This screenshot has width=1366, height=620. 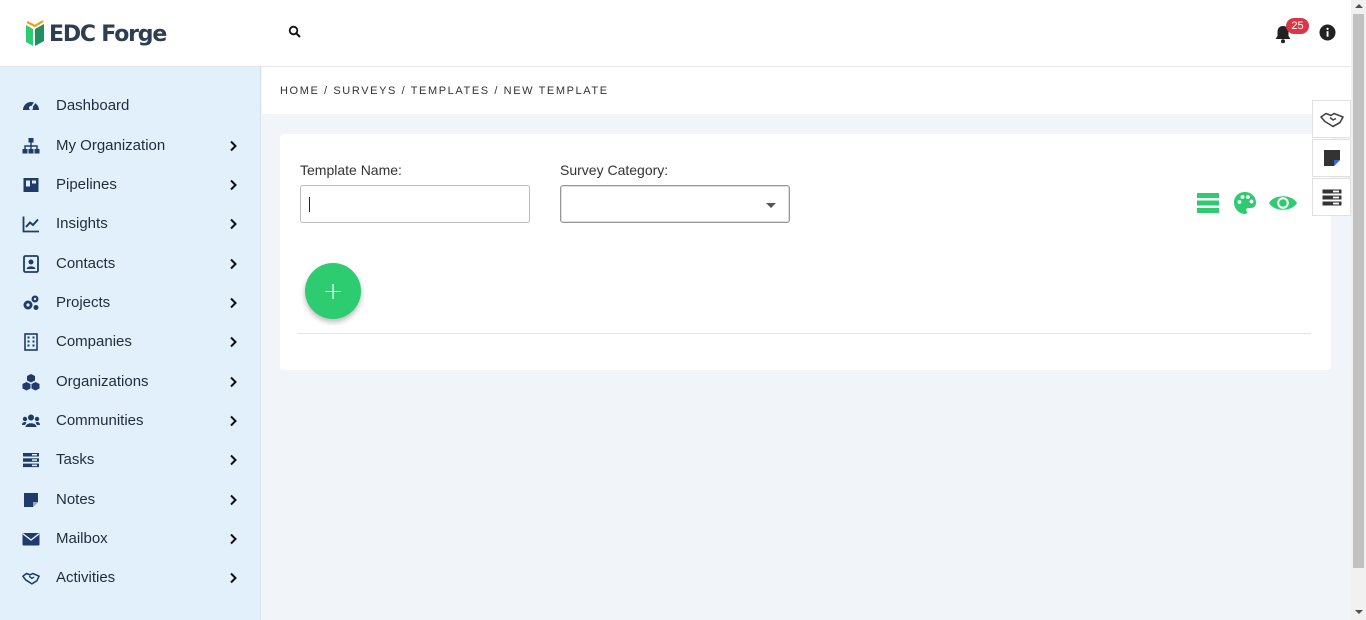 I want to click on search-icon, so click(x=295, y=32).